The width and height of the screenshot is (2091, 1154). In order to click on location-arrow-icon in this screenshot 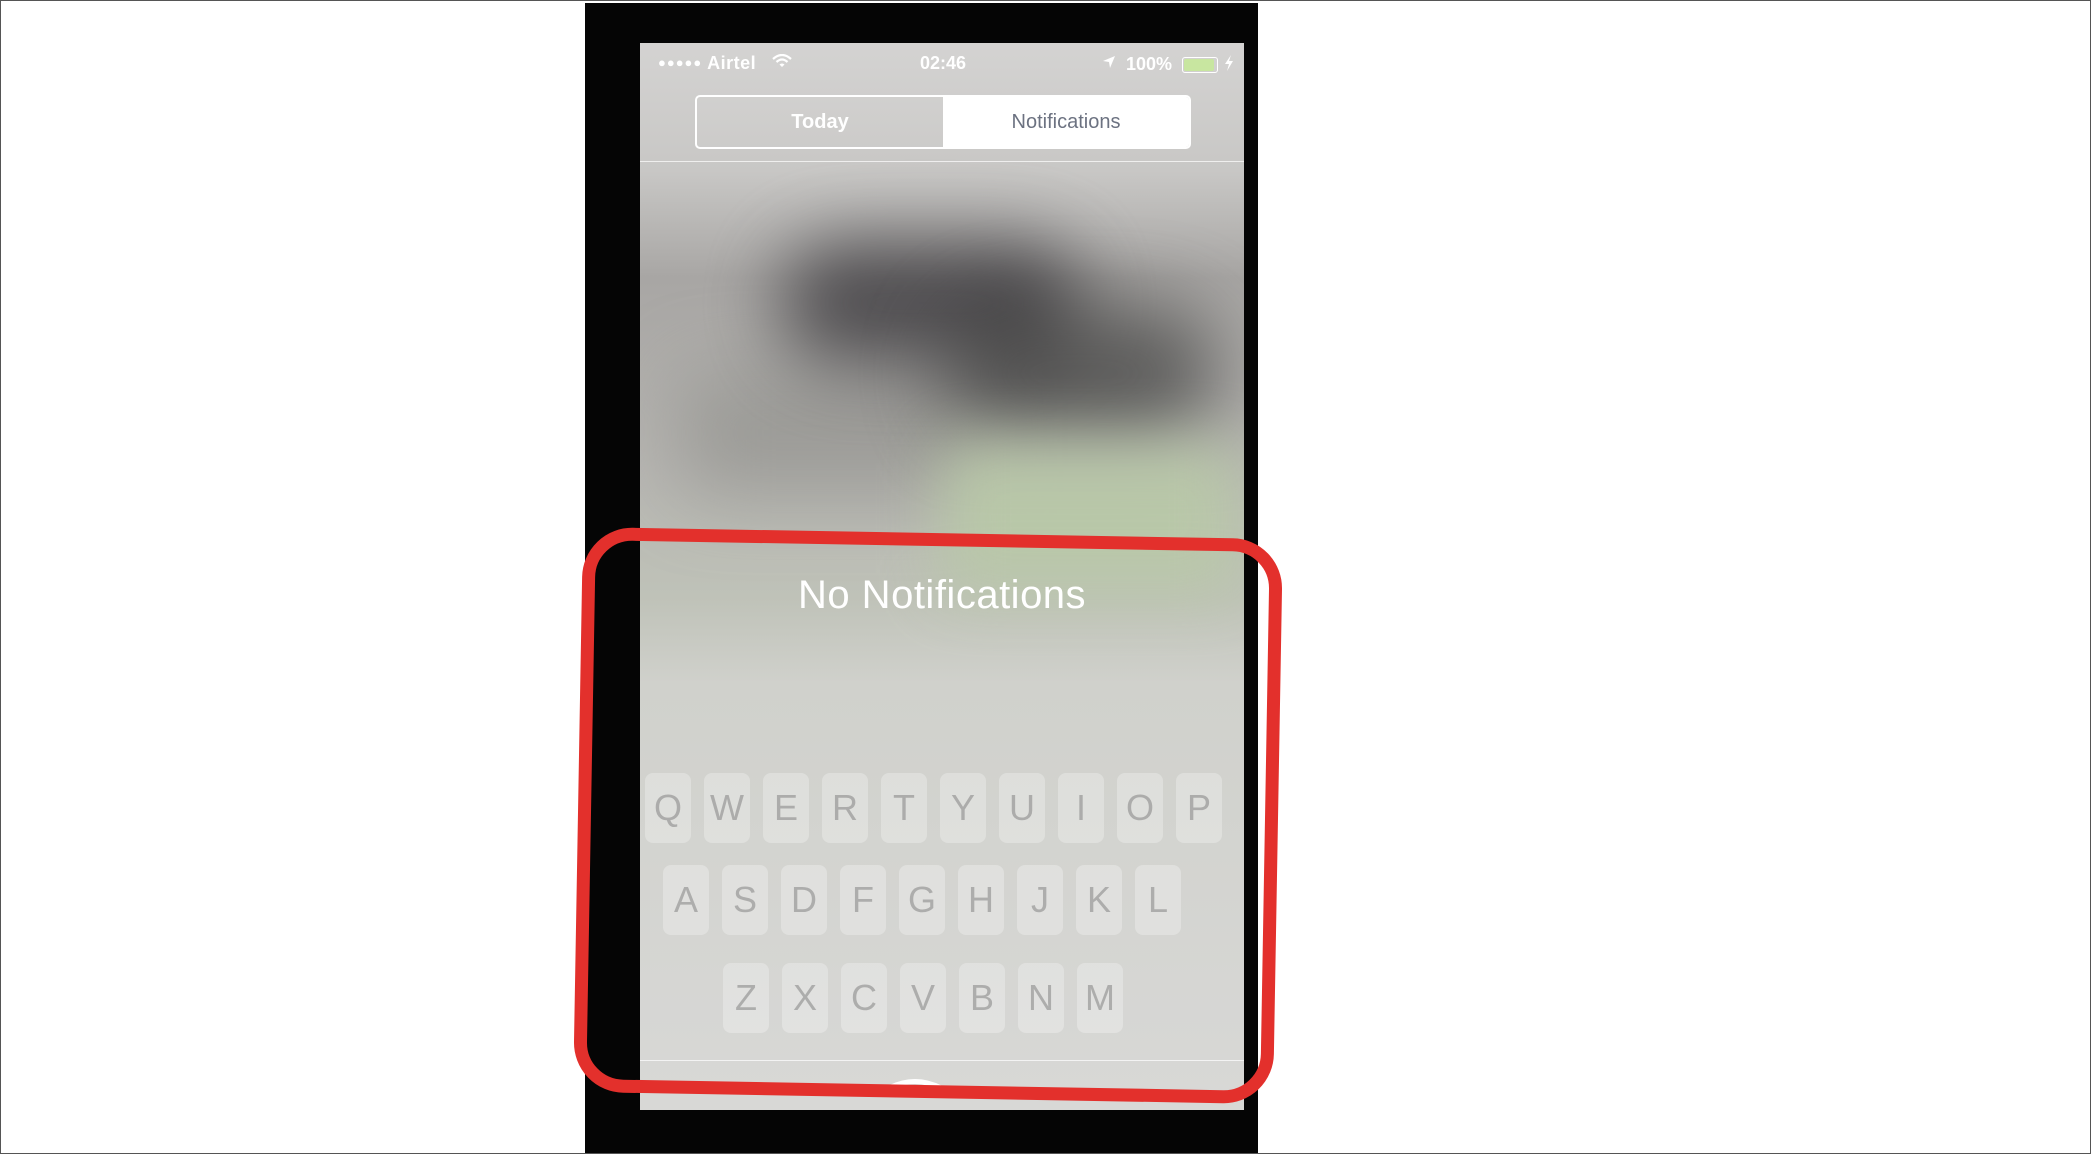, I will do `click(1109, 62)`.